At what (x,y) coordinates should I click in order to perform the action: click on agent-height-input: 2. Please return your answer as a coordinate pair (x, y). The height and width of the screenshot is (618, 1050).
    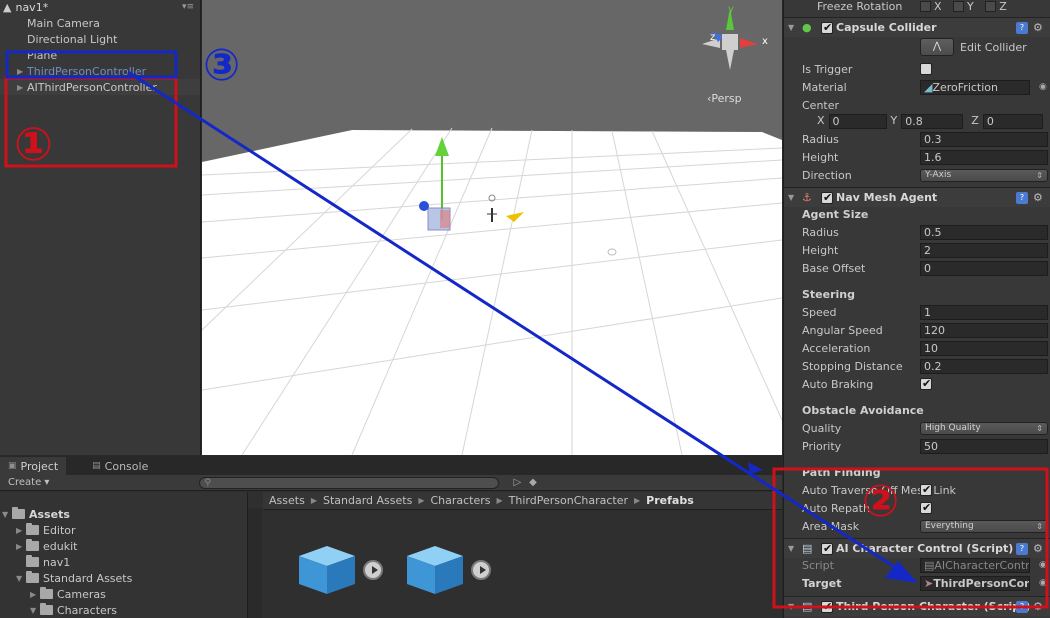
    Looking at the image, I should click on (984, 250).